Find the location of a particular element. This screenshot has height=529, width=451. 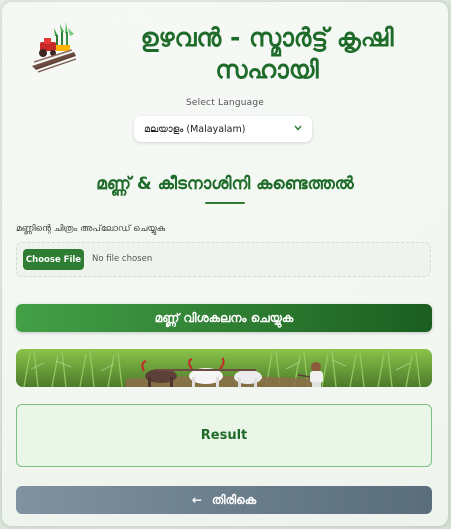

title-line-2: സഹായി is located at coordinates (267, 69).